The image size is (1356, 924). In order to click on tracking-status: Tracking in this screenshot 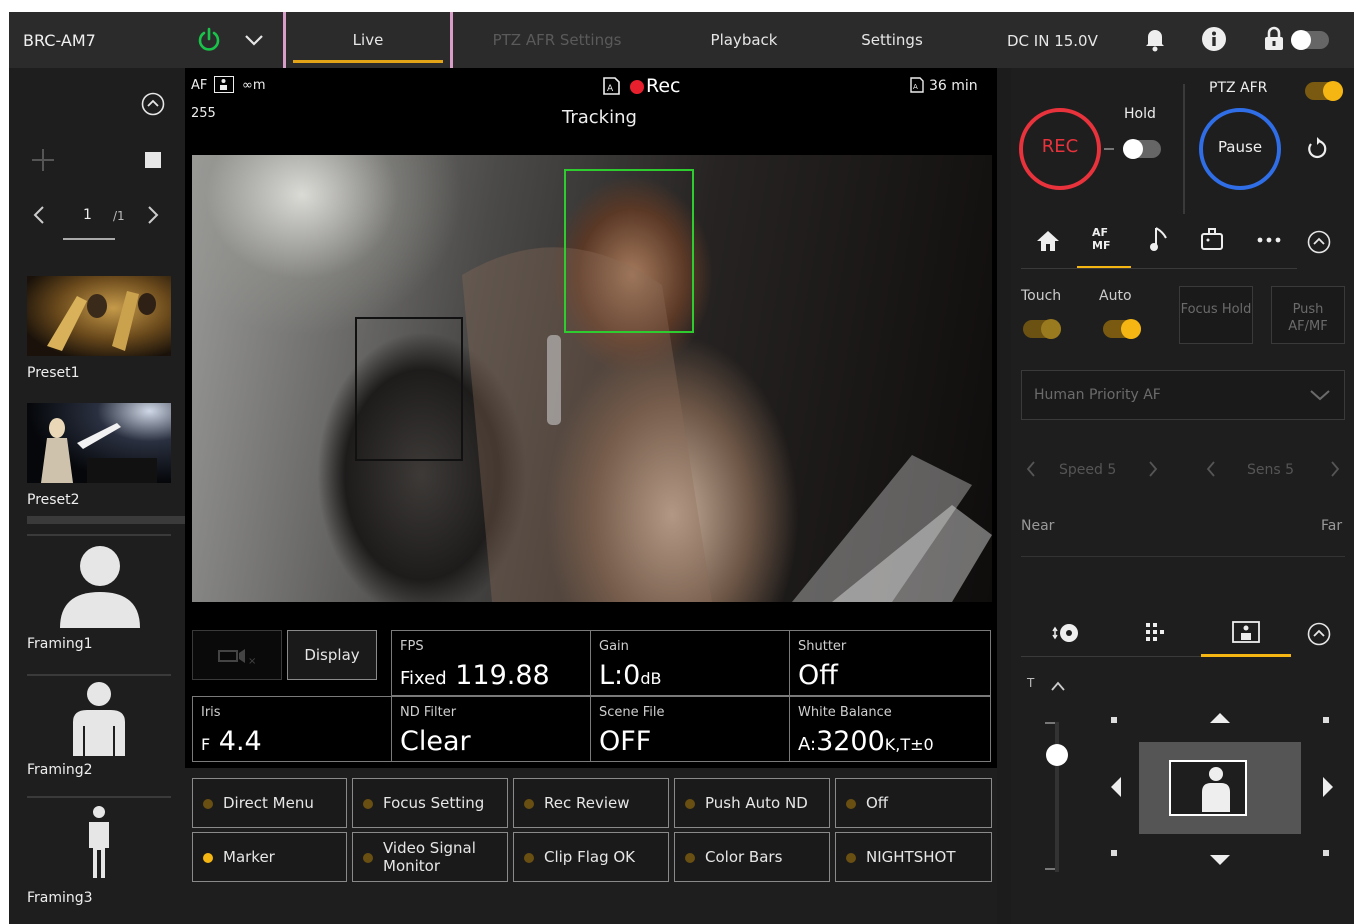, I will do `click(599, 117)`.